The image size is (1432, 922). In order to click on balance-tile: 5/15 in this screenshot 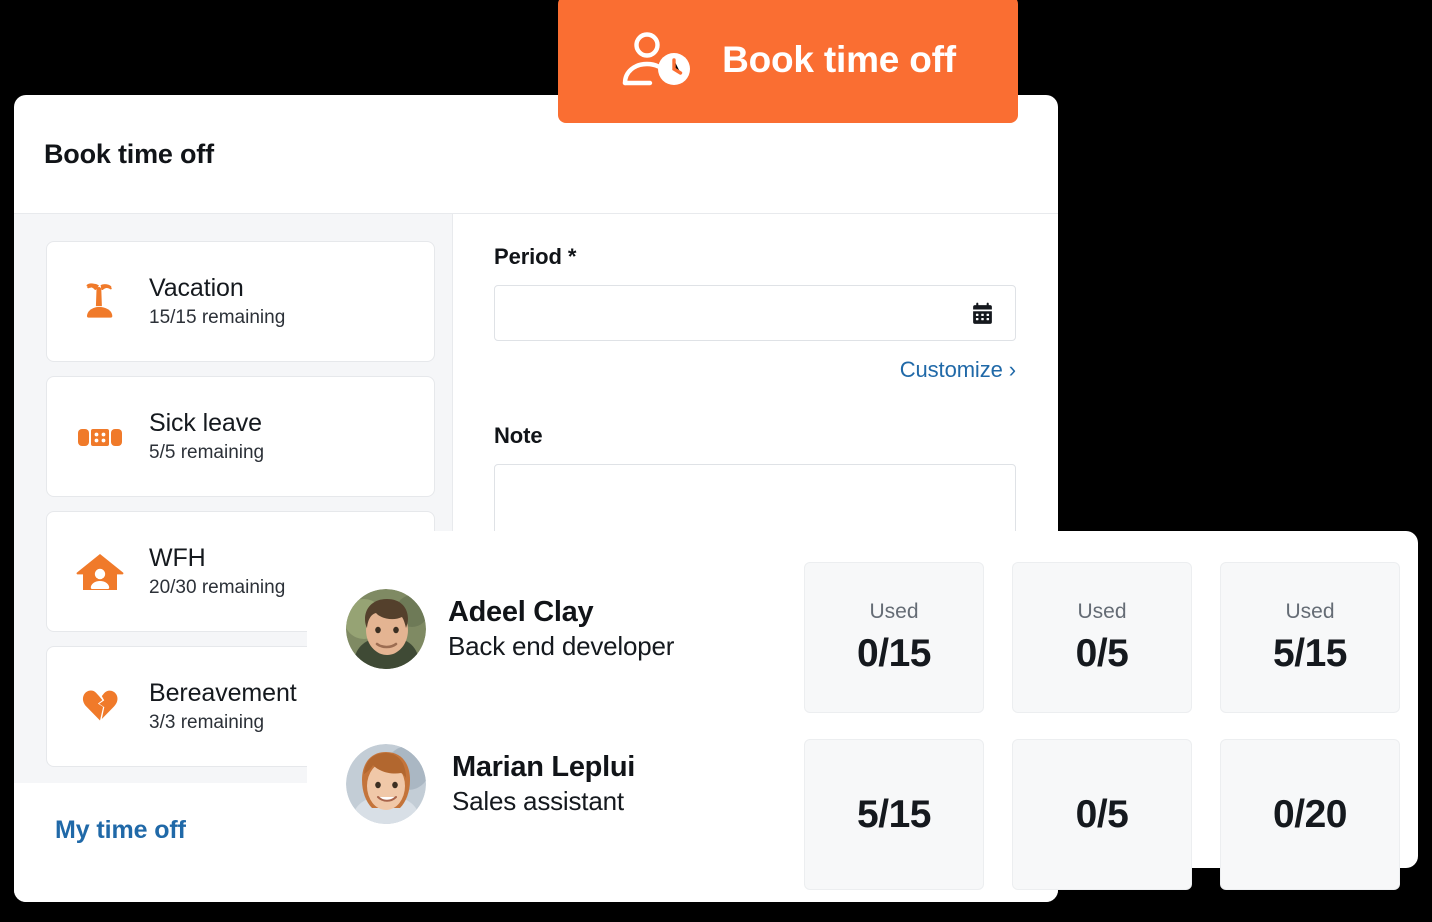, I will do `click(894, 814)`.